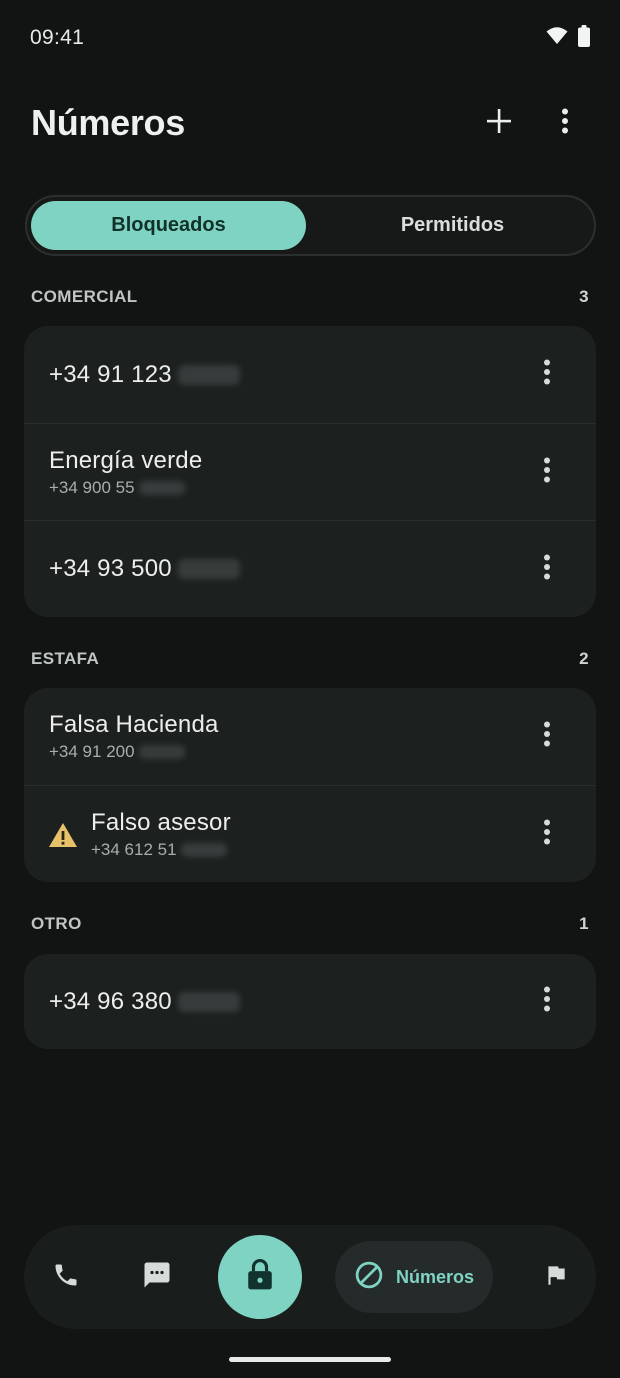 This screenshot has height=1378, width=620. Describe the element at coordinates (84, 296) in the screenshot. I see `section-title: COMERCIAL` at that location.